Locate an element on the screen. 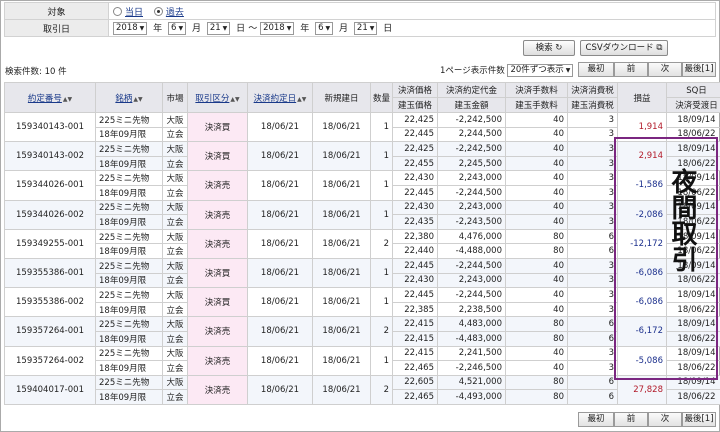 The width and height of the screenshot is (720, 432). col-sq: SQ日 is located at coordinates (693, 90).